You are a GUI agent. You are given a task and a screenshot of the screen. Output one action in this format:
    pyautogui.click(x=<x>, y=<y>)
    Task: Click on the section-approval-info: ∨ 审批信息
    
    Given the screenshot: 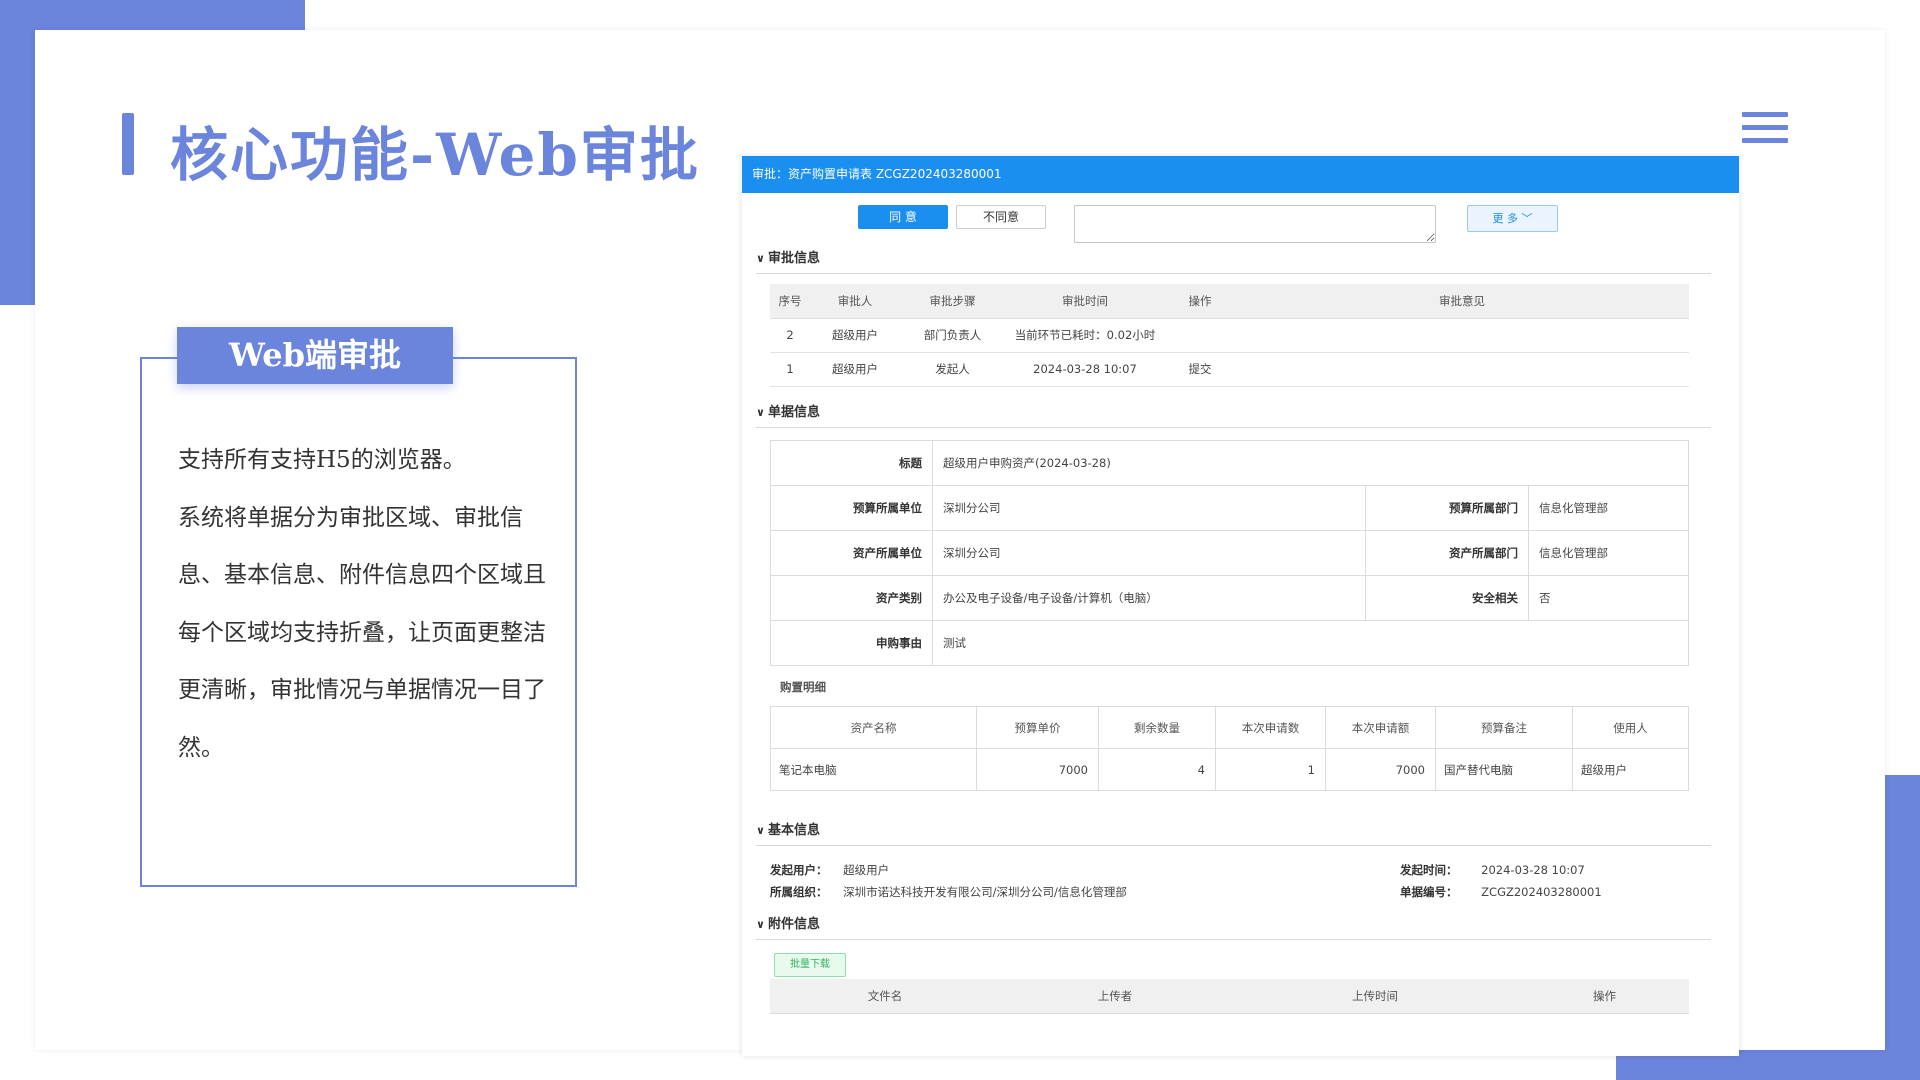 What is the action you would take?
    pyautogui.click(x=1233, y=261)
    